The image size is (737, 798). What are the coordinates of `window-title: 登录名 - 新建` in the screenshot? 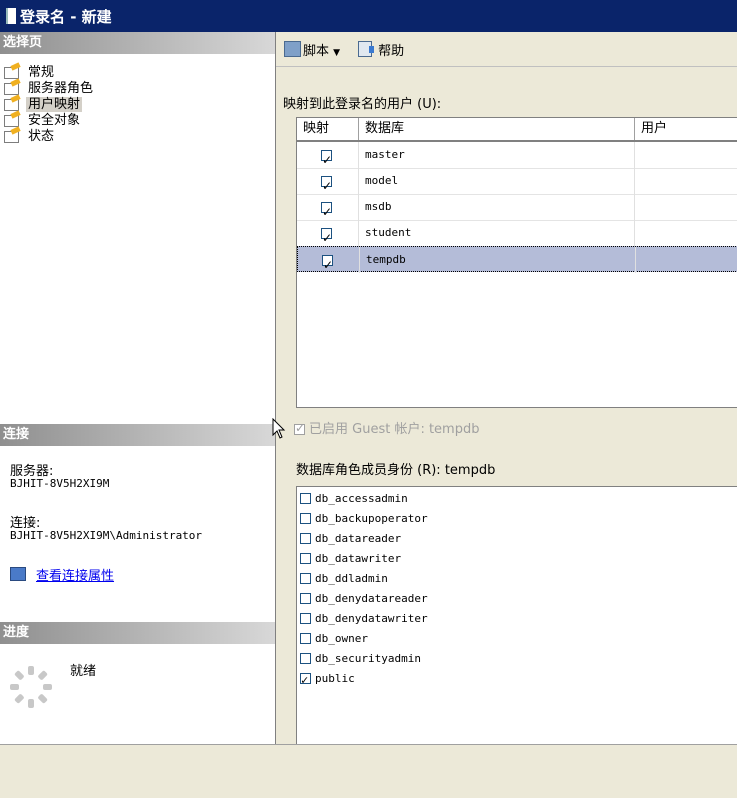 It's located at (66, 17).